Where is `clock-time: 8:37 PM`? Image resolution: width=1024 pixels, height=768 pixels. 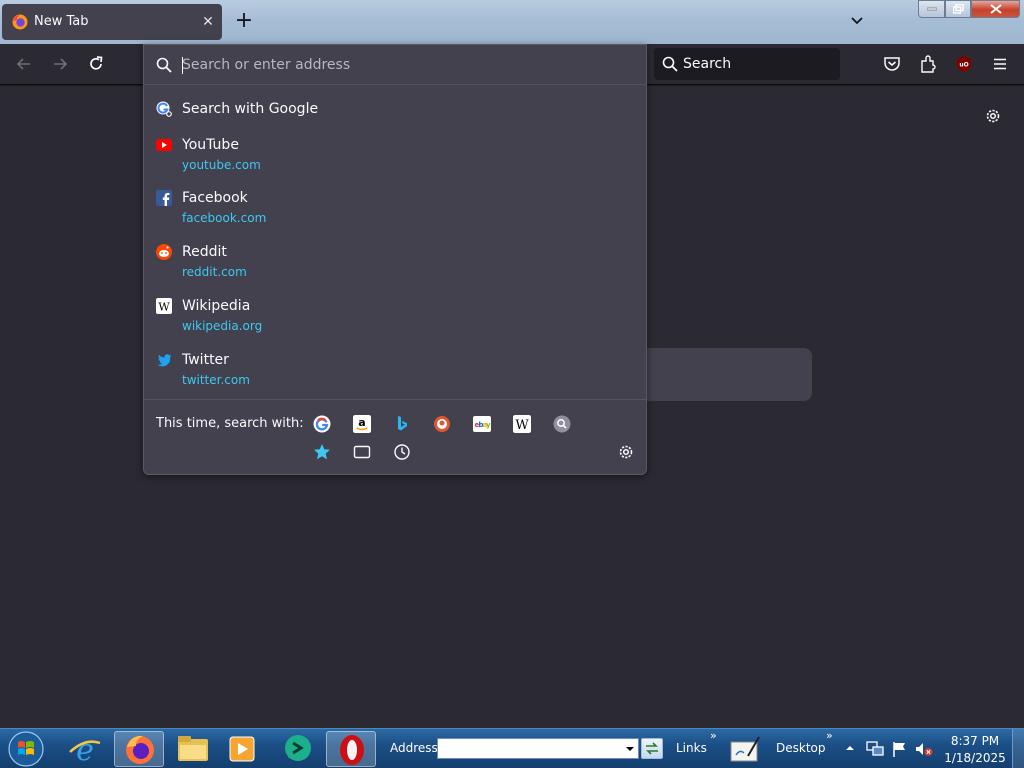 clock-time: 8:37 PM is located at coordinates (975, 741).